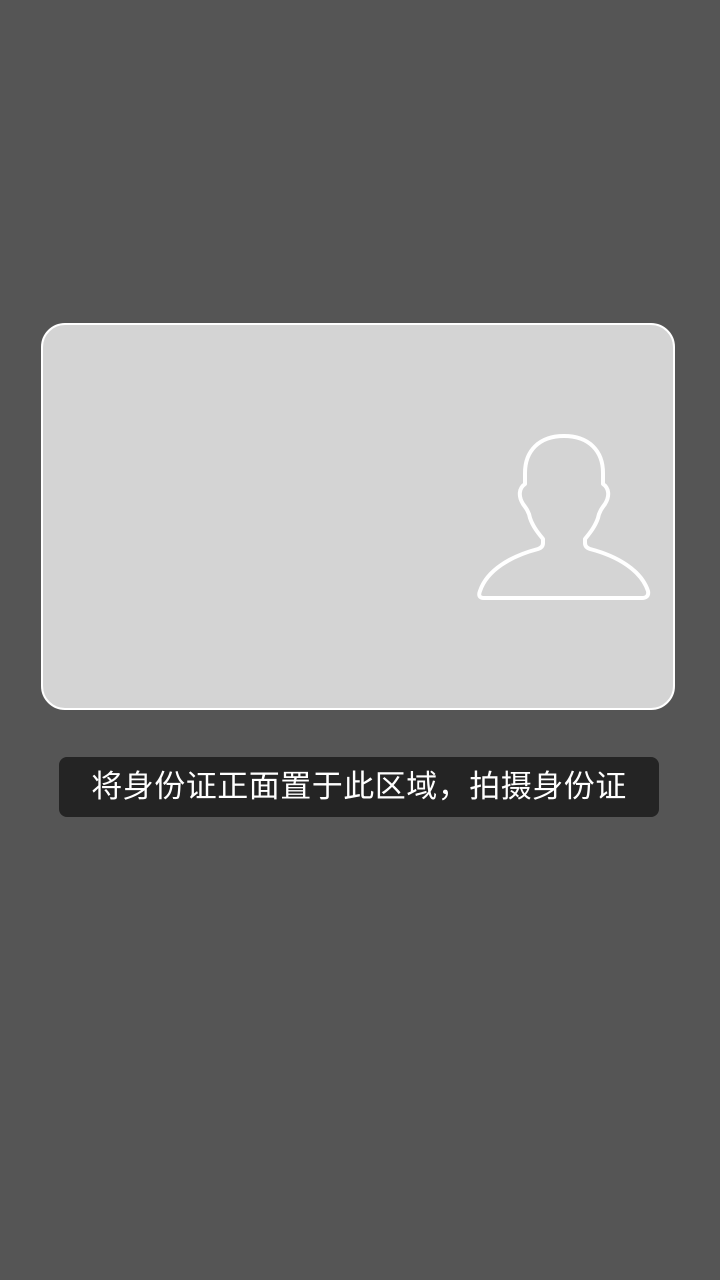 Image resolution: width=720 pixels, height=1280 pixels. Describe the element at coordinates (564, 519) in the screenshot. I see `person-silhouette-icon` at that location.